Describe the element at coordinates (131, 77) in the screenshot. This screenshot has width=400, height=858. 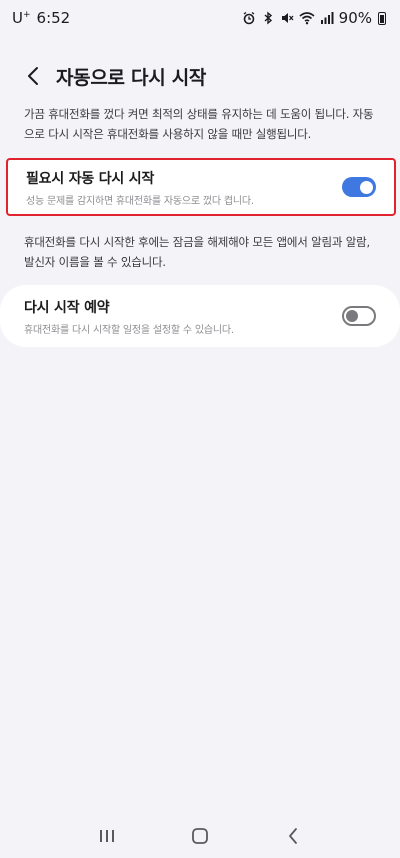
I see `page-title: 자동으로 다시 시작` at that location.